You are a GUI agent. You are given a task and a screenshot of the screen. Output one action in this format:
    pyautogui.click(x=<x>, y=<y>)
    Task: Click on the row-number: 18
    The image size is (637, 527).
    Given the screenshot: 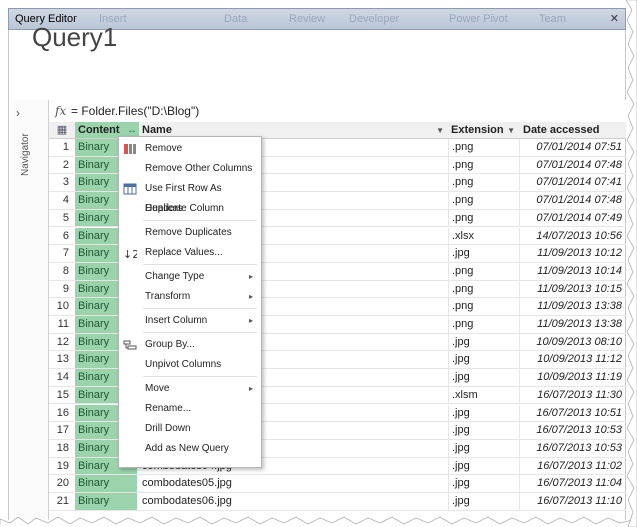 What is the action you would take?
    pyautogui.click(x=62, y=447)
    